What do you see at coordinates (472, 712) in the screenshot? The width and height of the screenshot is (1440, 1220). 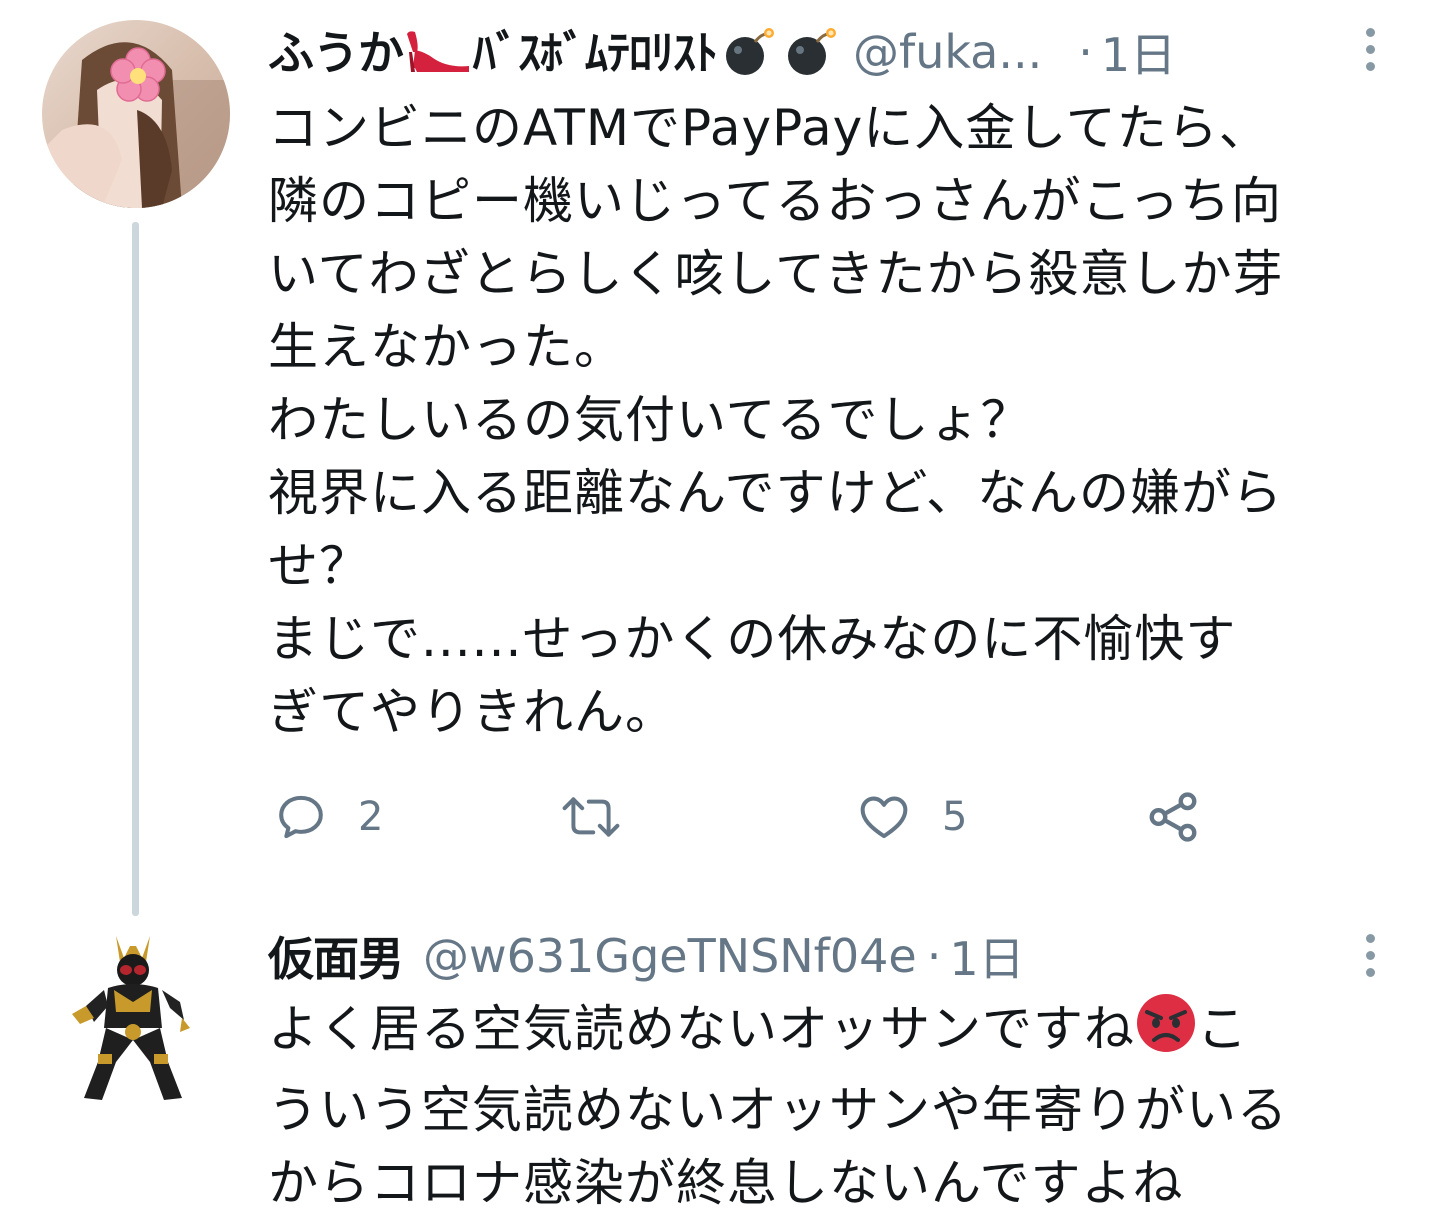 I see `tweet-text-line: ぎてやりきれん。` at bounding box center [472, 712].